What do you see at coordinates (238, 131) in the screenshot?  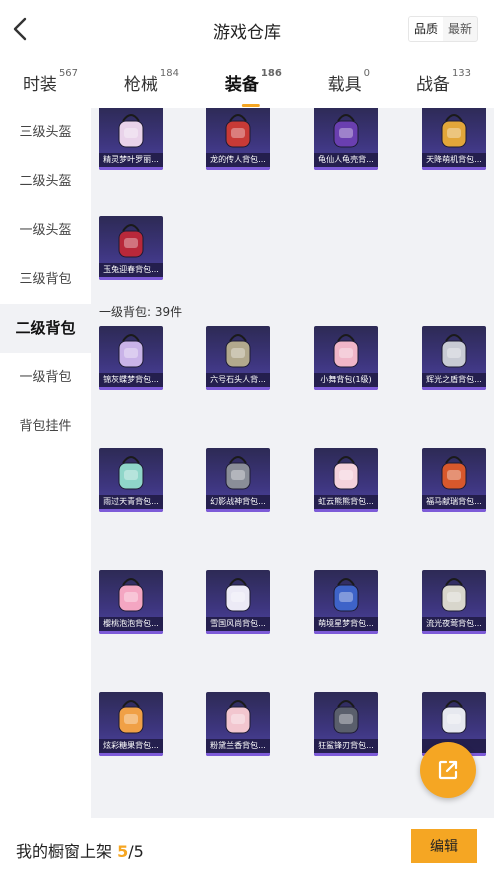 I see `red-backpack-icon` at bounding box center [238, 131].